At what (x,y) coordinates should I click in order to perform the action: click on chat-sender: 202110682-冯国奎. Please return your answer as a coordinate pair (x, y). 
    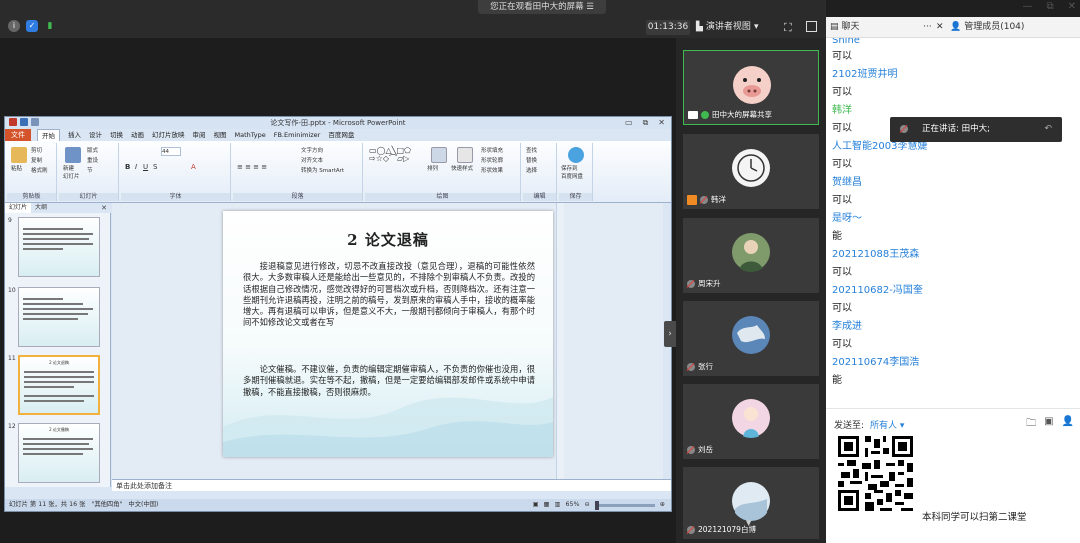
    Looking at the image, I should click on (877, 291).